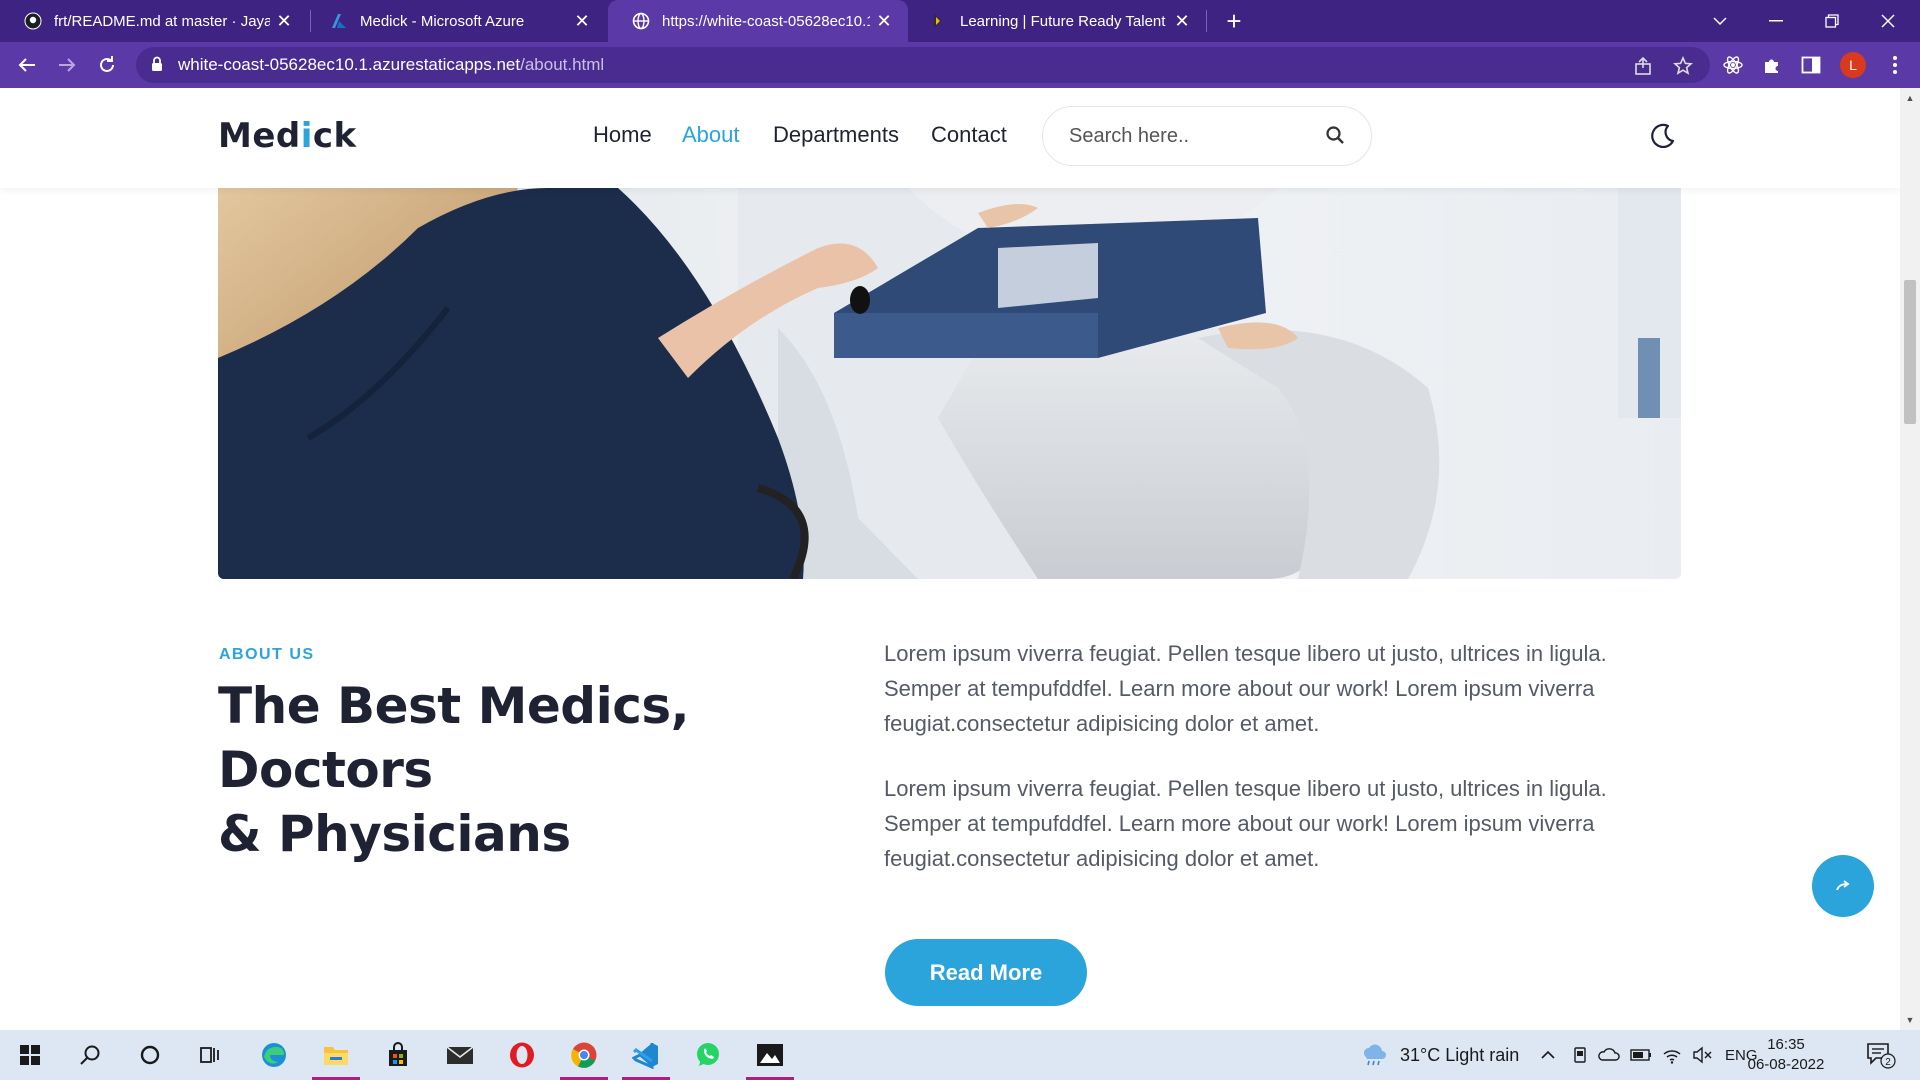 This screenshot has height=1080, width=1920. I want to click on page-scrollbar: ▲ ▼, so click(1910, 559).